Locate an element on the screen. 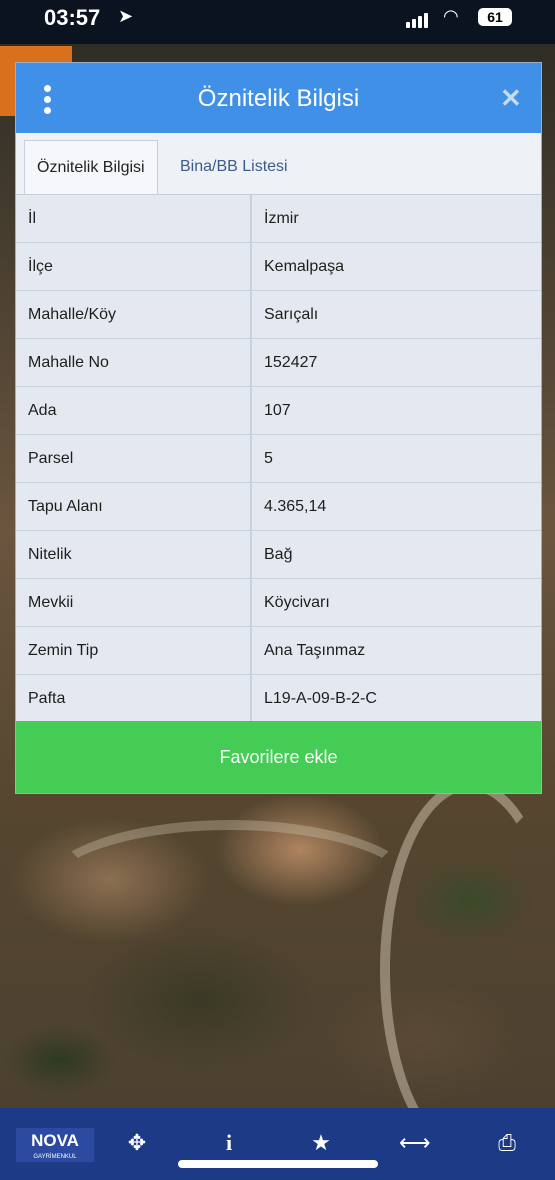 The height and width of the screenshot is (1180, 555). row-value: Ana Taşınmaz is located at coordinates (315, 650).